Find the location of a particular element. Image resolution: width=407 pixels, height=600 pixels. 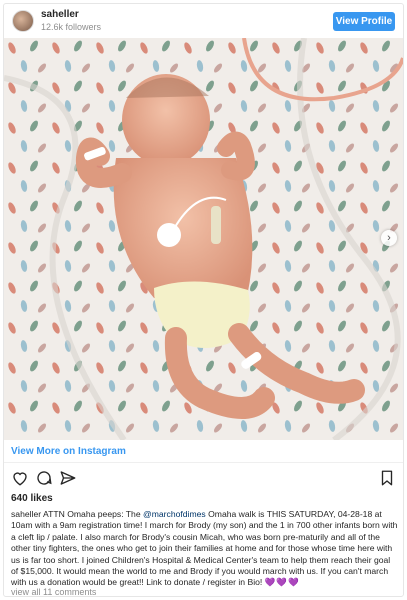

avatar is located at coordinates (23, 21).